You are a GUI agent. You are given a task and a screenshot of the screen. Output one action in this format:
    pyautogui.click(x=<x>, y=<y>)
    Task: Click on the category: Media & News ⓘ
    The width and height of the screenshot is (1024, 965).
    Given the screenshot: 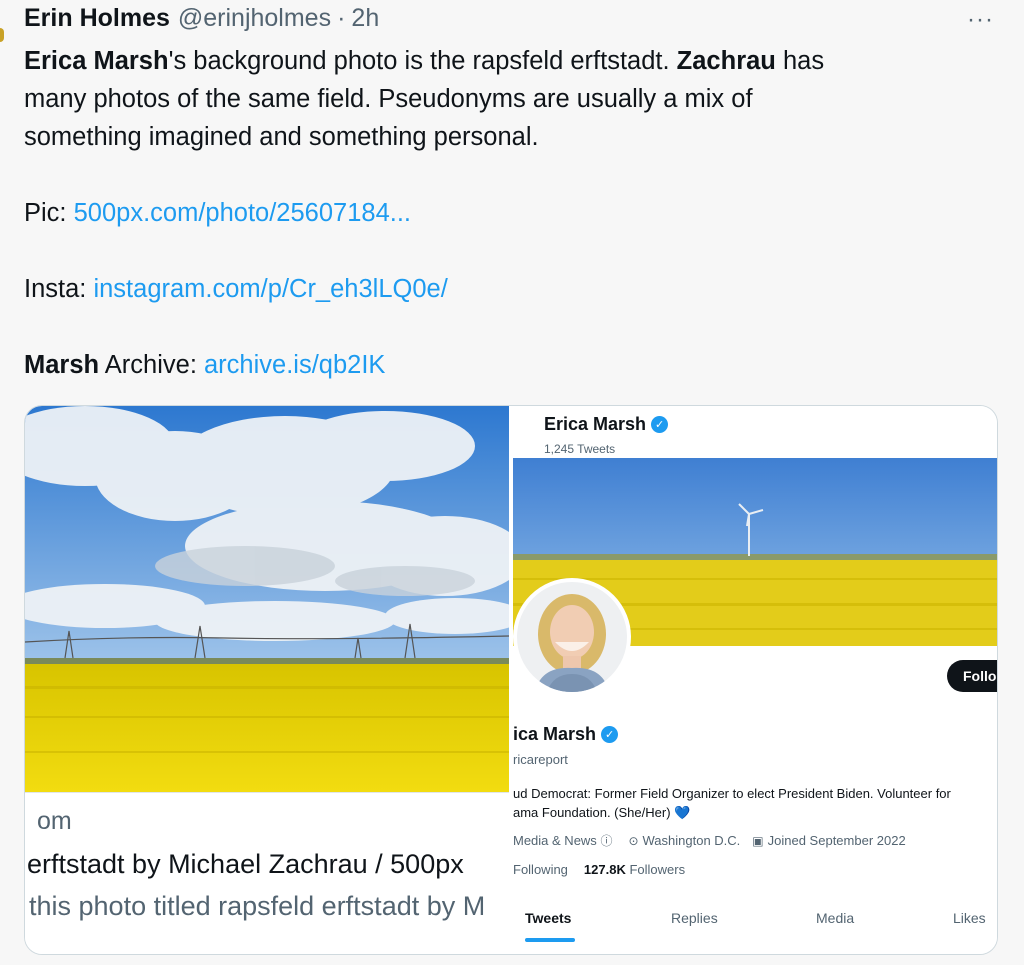 What is the action you would take?
    pyautogui.click(x=564, y=840)
    